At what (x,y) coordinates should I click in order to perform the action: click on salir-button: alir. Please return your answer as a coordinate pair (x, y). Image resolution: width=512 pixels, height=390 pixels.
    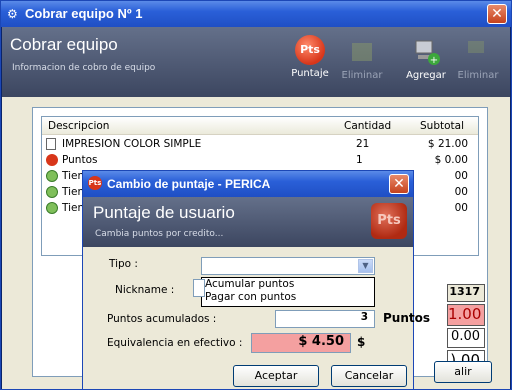
    Looking at the image, I should click on (463, 372).